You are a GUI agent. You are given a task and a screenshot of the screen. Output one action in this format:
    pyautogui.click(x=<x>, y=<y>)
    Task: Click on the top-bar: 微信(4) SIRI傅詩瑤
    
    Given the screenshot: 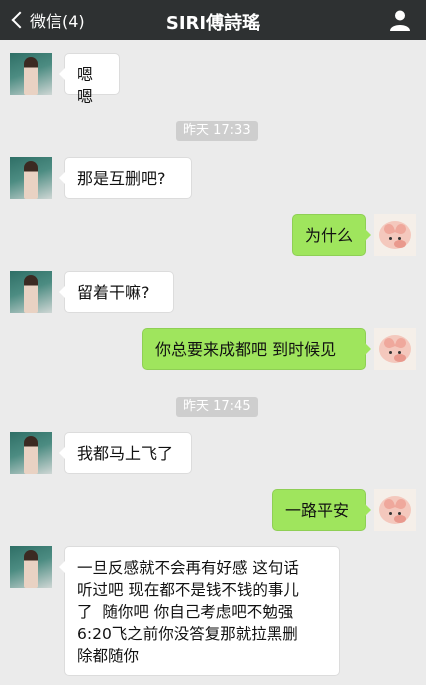 What is the action you would take?
    pyautogui.click(x=213, y=20)
    